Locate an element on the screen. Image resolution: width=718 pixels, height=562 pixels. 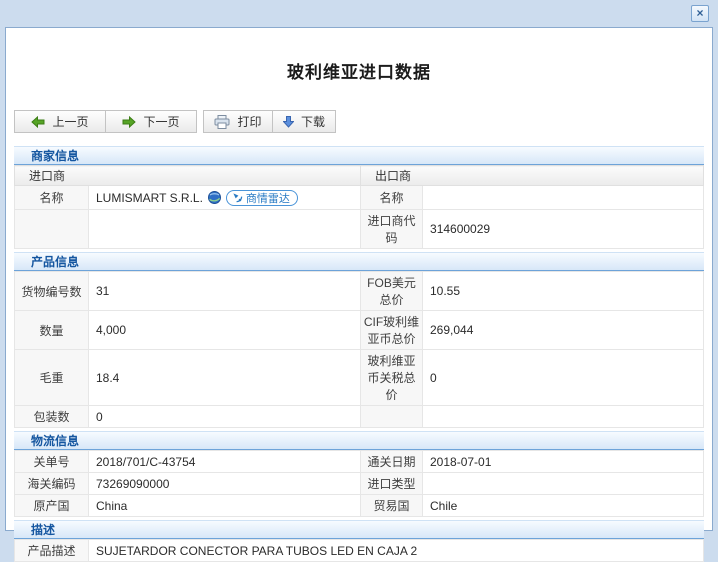
download-button: 下载 is located at coordinates (304, 121).